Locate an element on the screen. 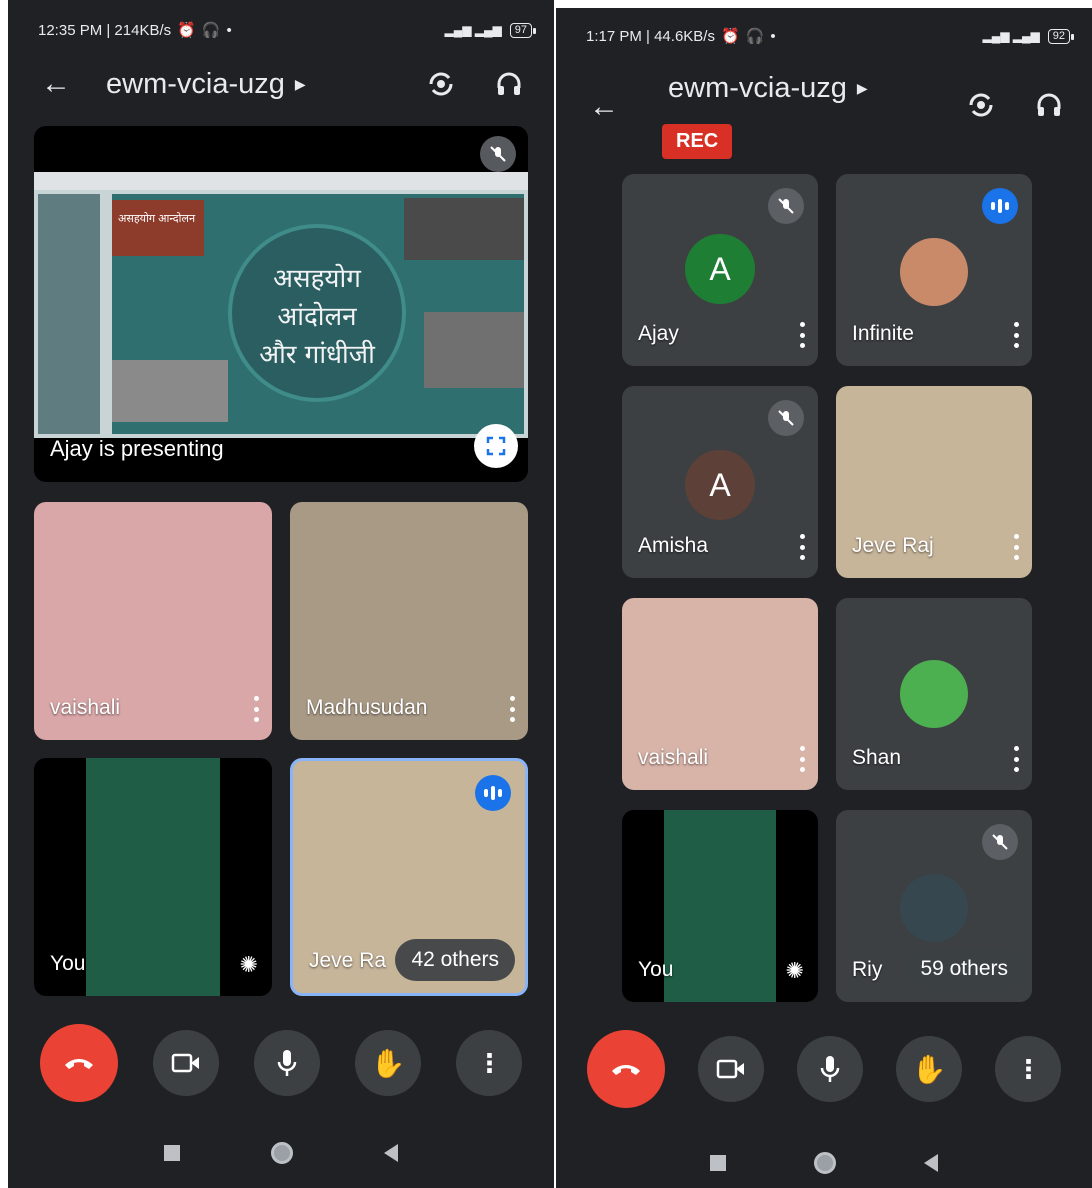 This screenshot has width=1092, height=1188. participant-tile: Infinite is located at coordinates (934, 270).